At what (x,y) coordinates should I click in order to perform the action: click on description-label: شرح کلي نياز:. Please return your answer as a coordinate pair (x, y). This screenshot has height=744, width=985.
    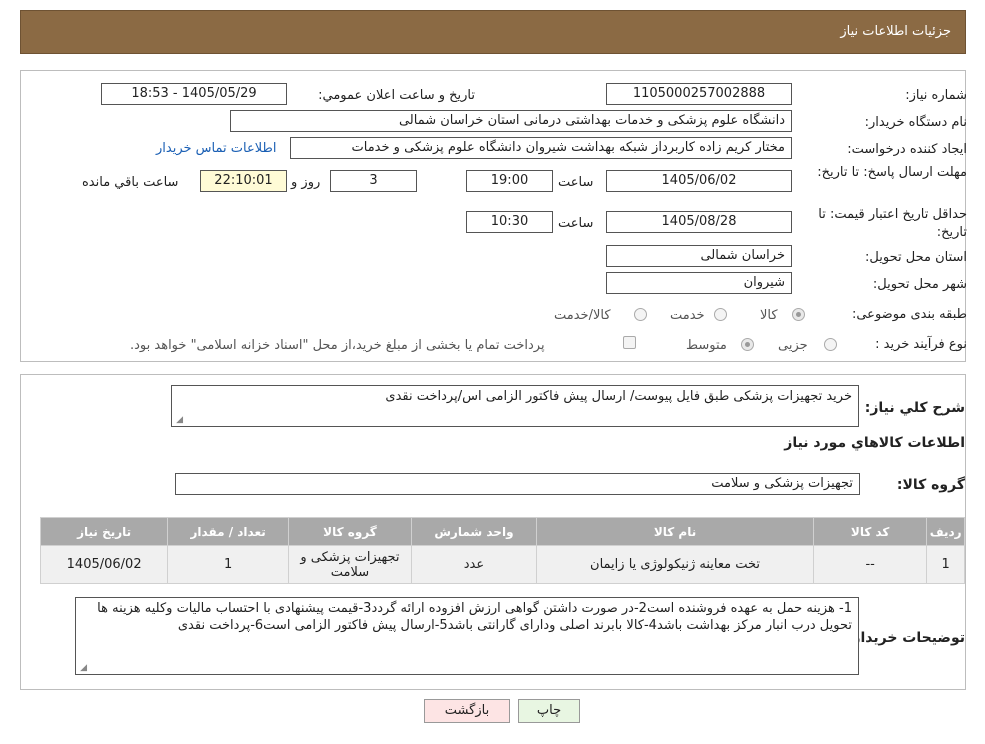
    Looking at the image, I should click on (914, 408).